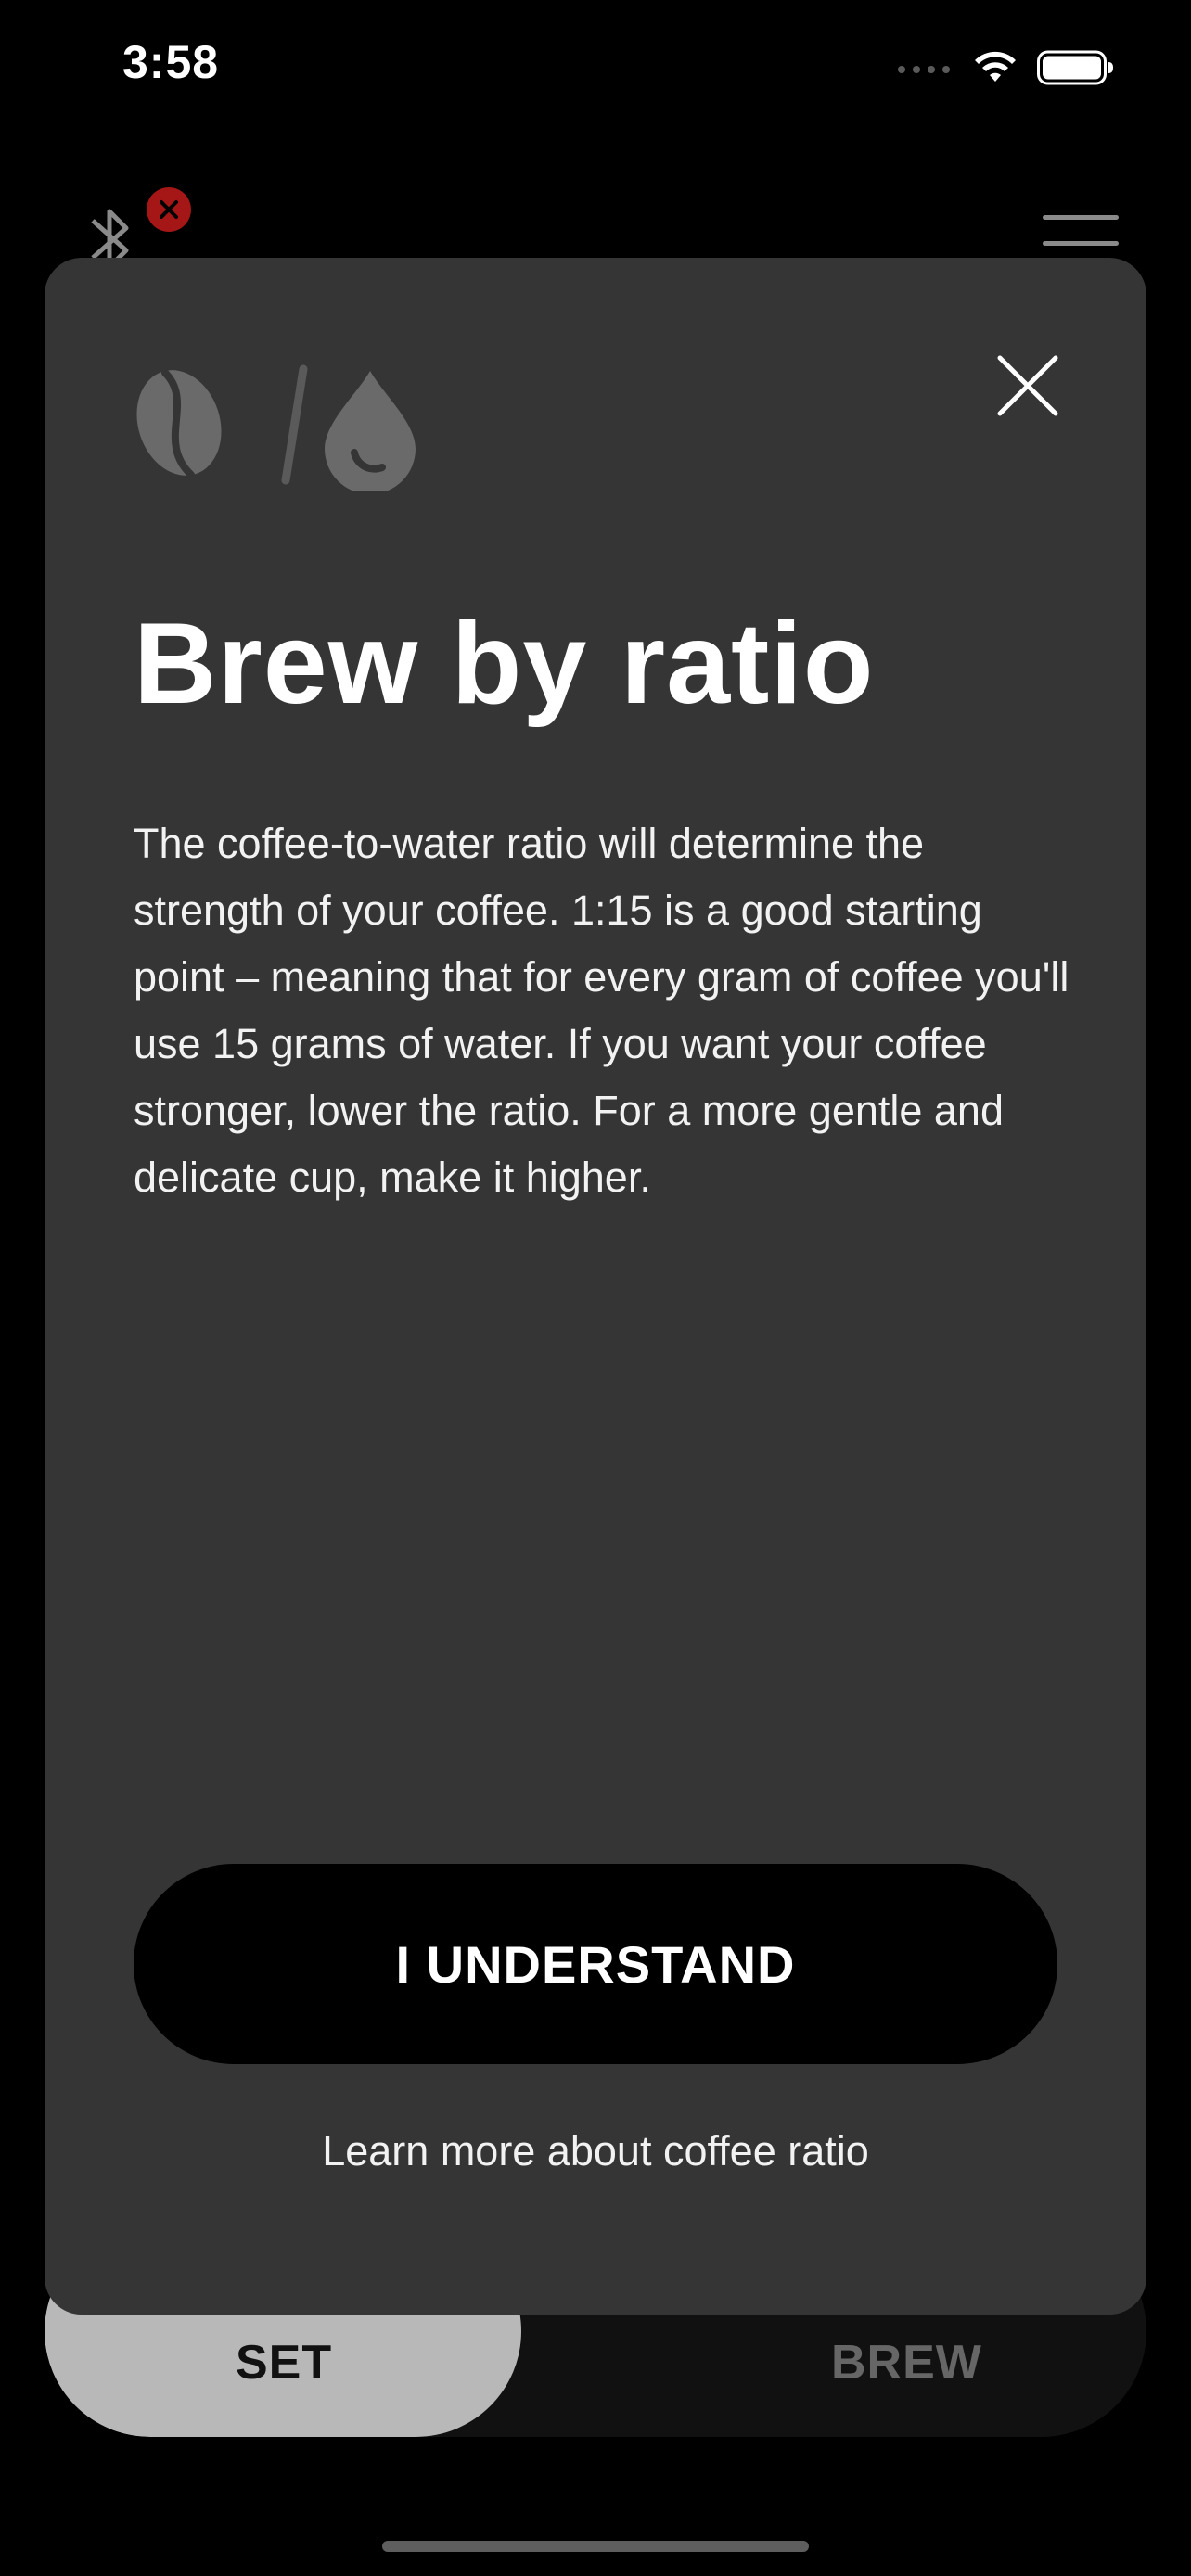 The width and height of the screenshot is (1191, 2576). Describe the element at coordinates (276, 427) in the screenshot. I see `ratio-icons` at that location.